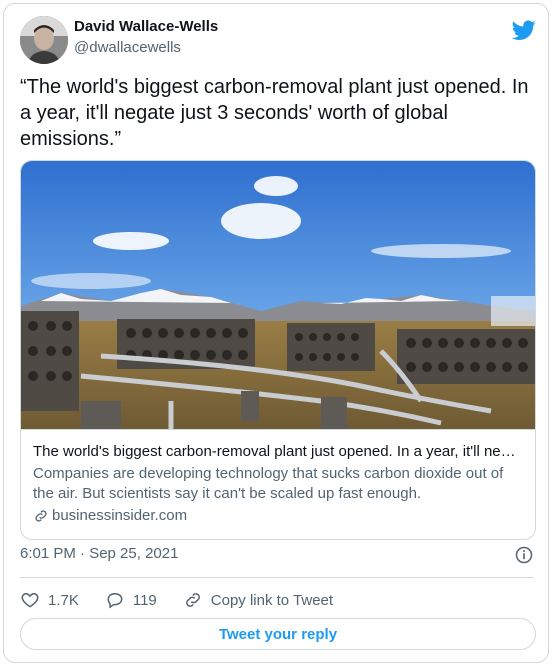 This screenshot has width=554, height=668. I want to click on like-count: 1.7K, so click(63, 600).